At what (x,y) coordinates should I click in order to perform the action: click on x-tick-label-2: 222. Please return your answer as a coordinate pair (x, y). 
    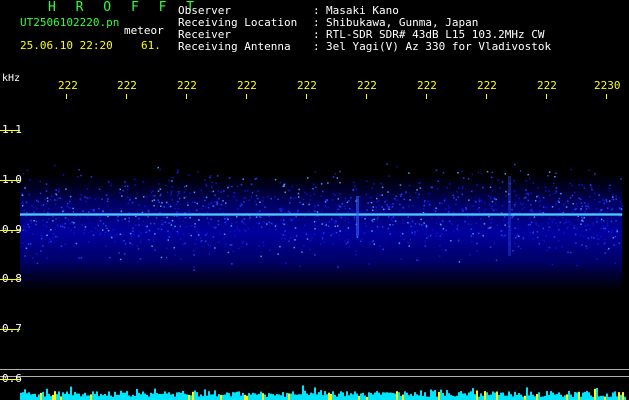
    Looking at the image, I should click on (127, 85).